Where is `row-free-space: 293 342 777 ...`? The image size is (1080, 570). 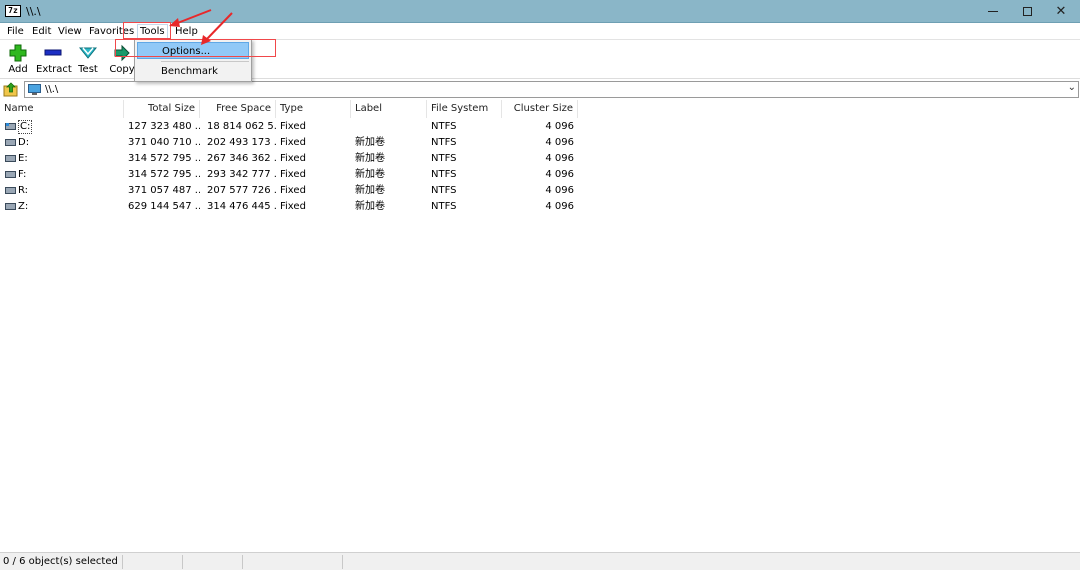 row-free-space: 293 342 777 ... is located at coordinates (241, 174).